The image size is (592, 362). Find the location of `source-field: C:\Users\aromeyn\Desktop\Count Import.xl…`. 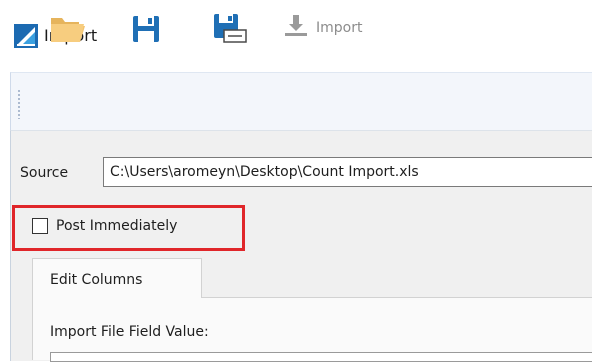

source-field: C:\Users\aromeyn\Desktop\Count Import.xl… is located at coordinates (347, 172).